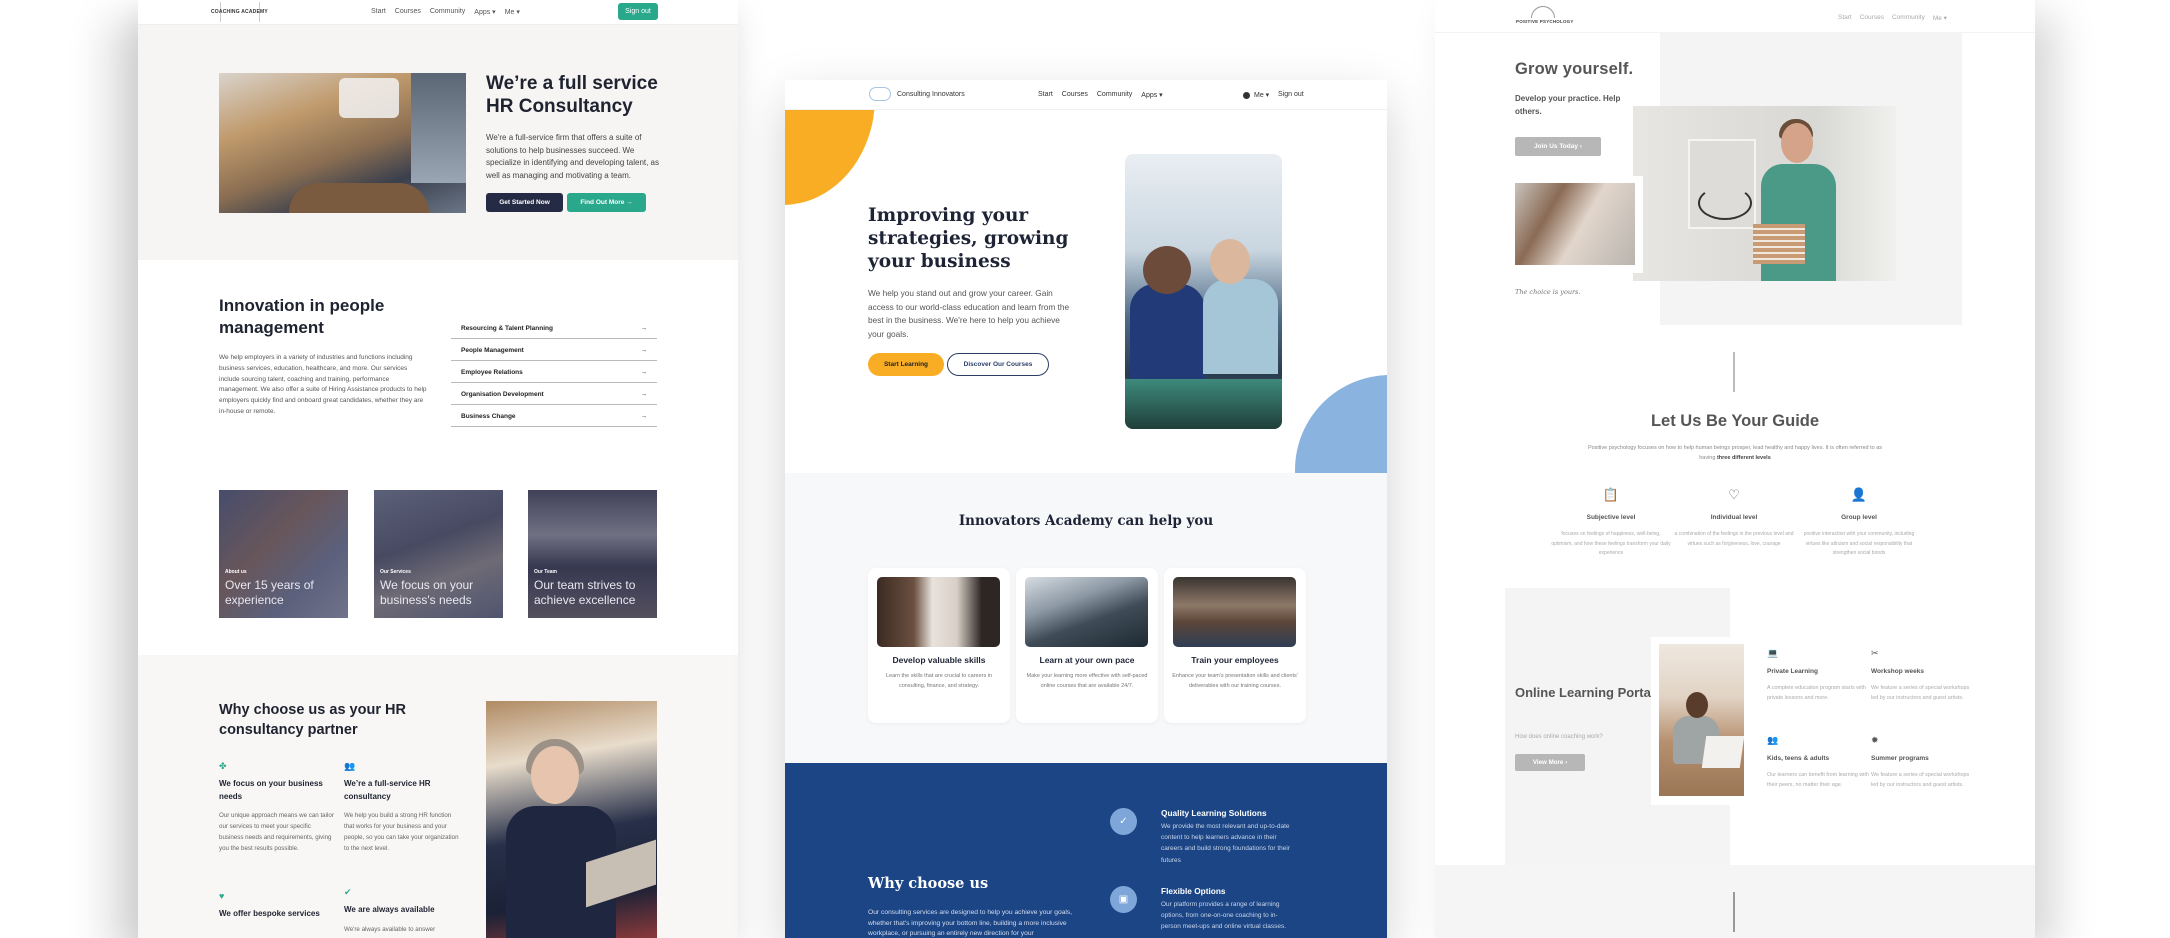  Describe the element at coordinates (638, 11) in the screenshot. I see `sign-out-button: Sign out` at that location.